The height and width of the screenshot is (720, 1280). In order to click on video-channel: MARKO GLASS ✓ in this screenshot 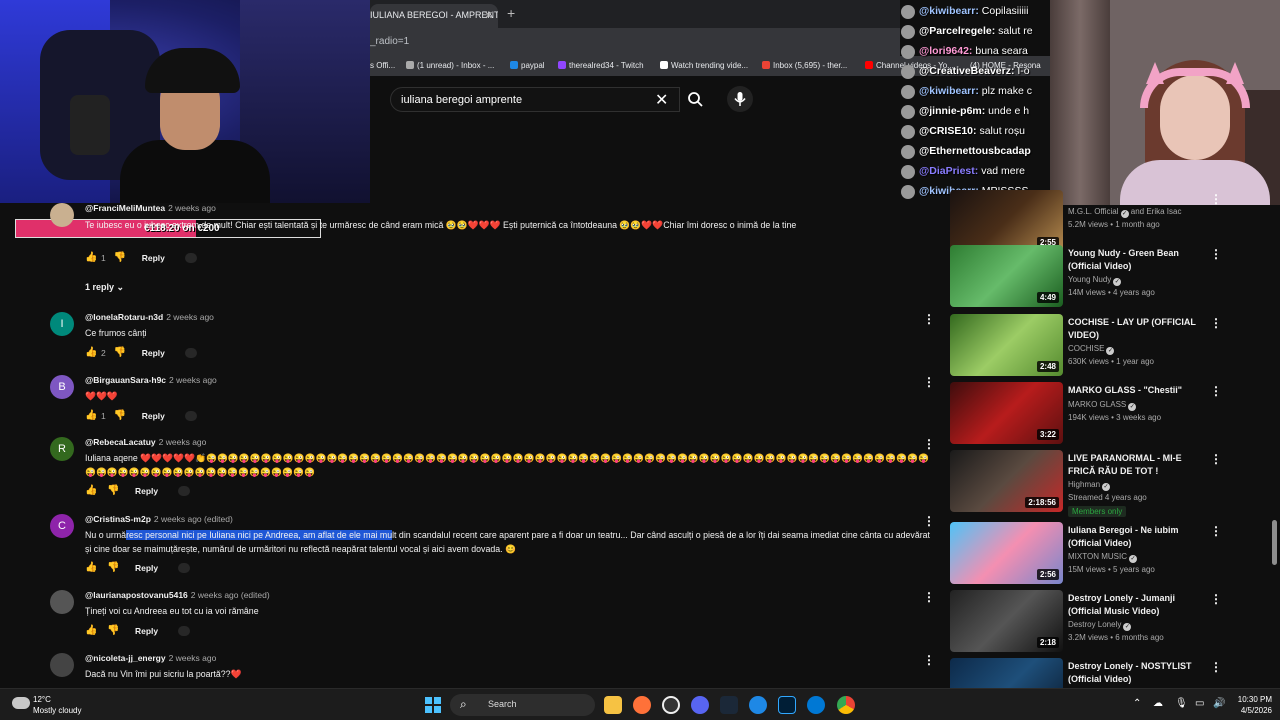, I will do `click(1102, 405)`.